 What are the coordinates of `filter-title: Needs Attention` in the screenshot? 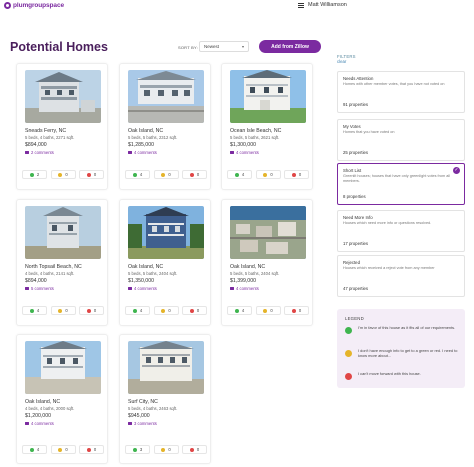 It's located at (358, 78).